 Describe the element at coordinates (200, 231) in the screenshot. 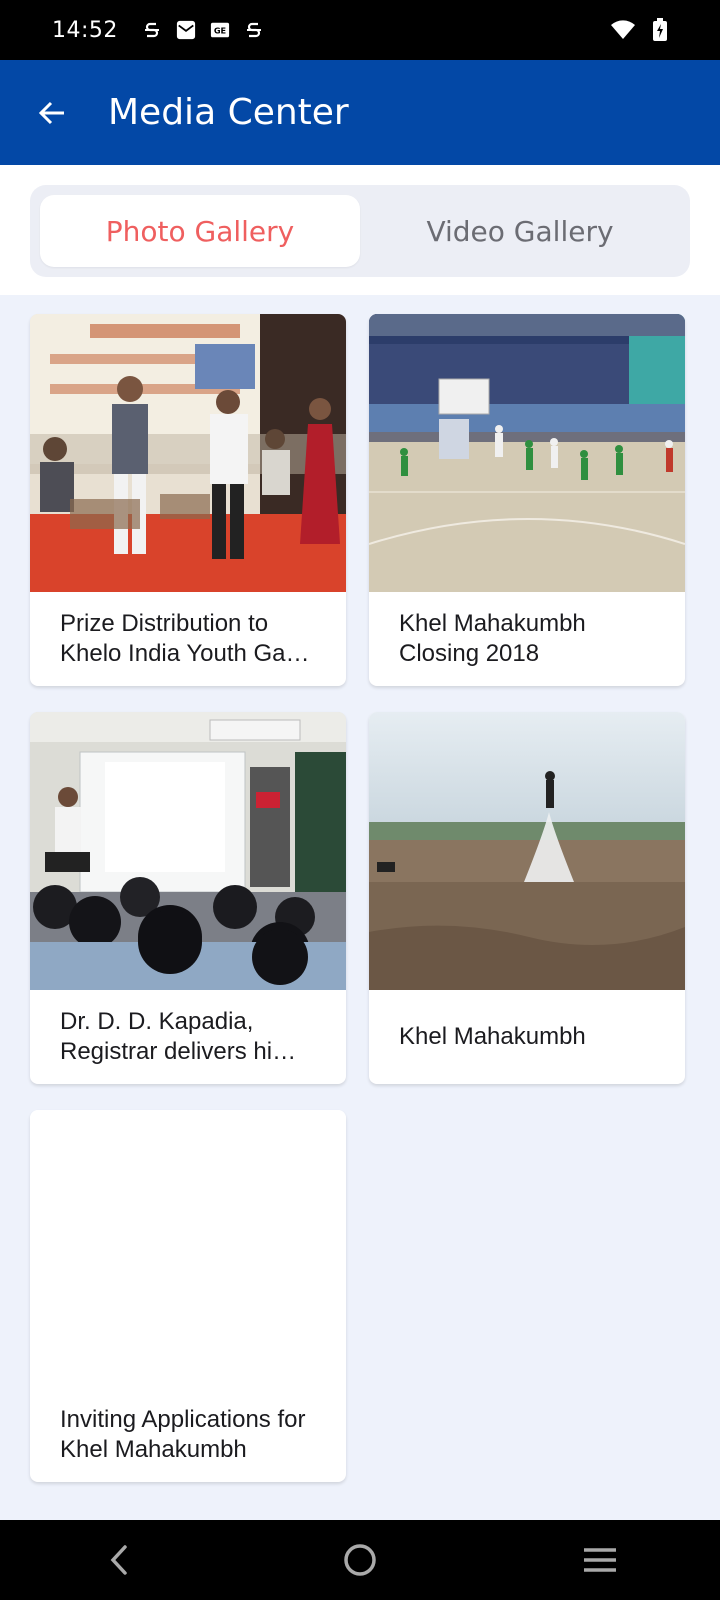

I see `tab-photo-gallery: Photo Gallery` at that location.